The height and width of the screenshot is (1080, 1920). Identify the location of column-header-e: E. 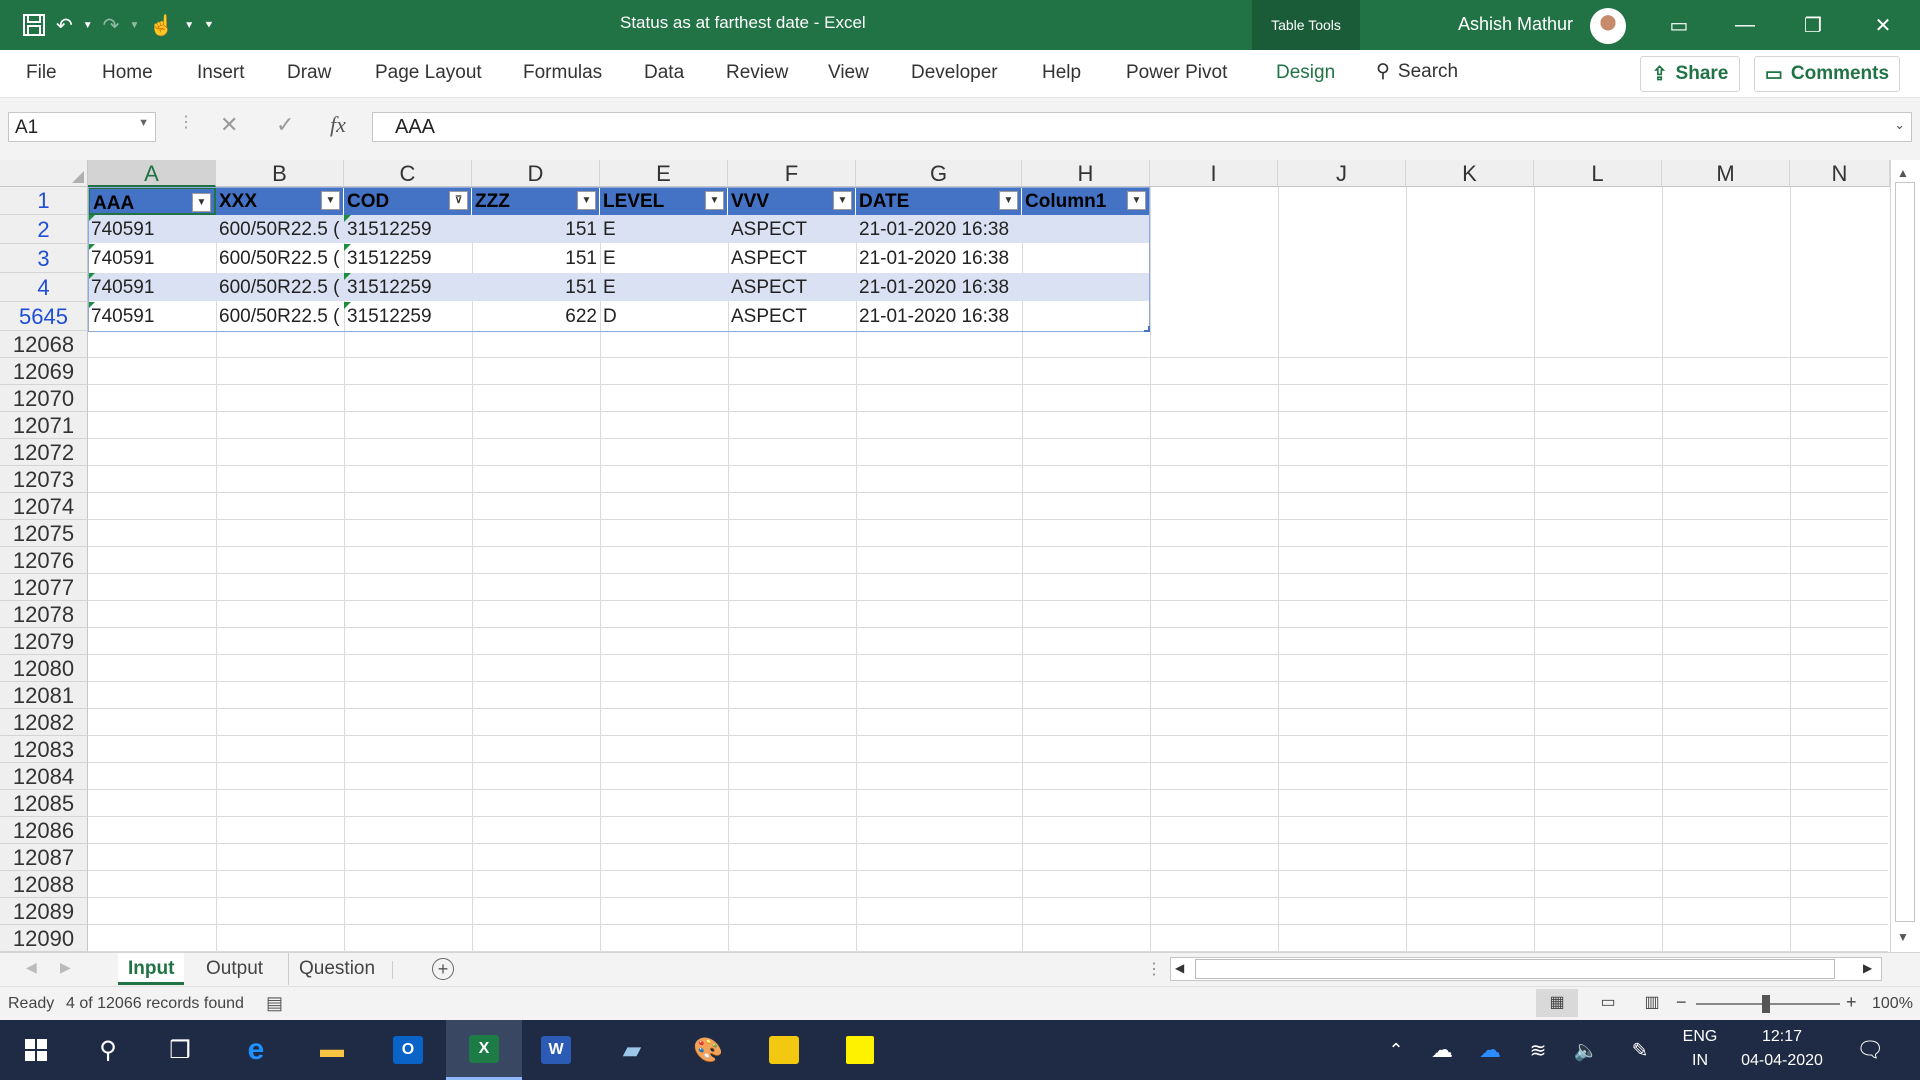
(664, 173).